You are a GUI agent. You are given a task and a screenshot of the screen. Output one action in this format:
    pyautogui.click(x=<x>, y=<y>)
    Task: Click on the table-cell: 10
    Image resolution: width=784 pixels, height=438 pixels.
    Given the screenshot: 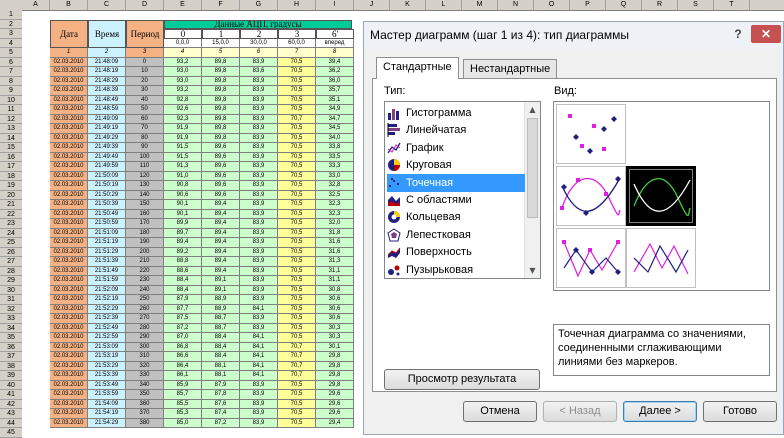 What is the action you would take?
    pyautogui.click(x=145, y=72)
    